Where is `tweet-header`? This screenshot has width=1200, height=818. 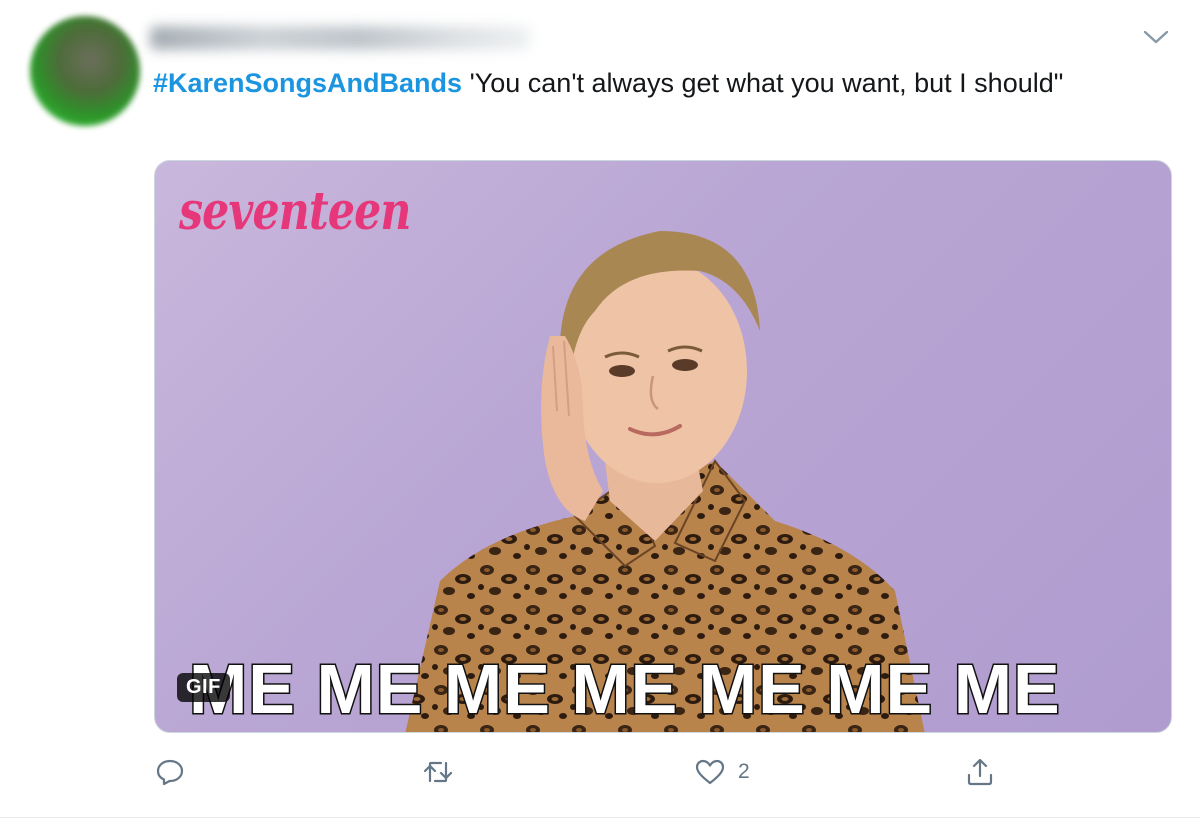
tweet-header is located at coordinates (360, 38).